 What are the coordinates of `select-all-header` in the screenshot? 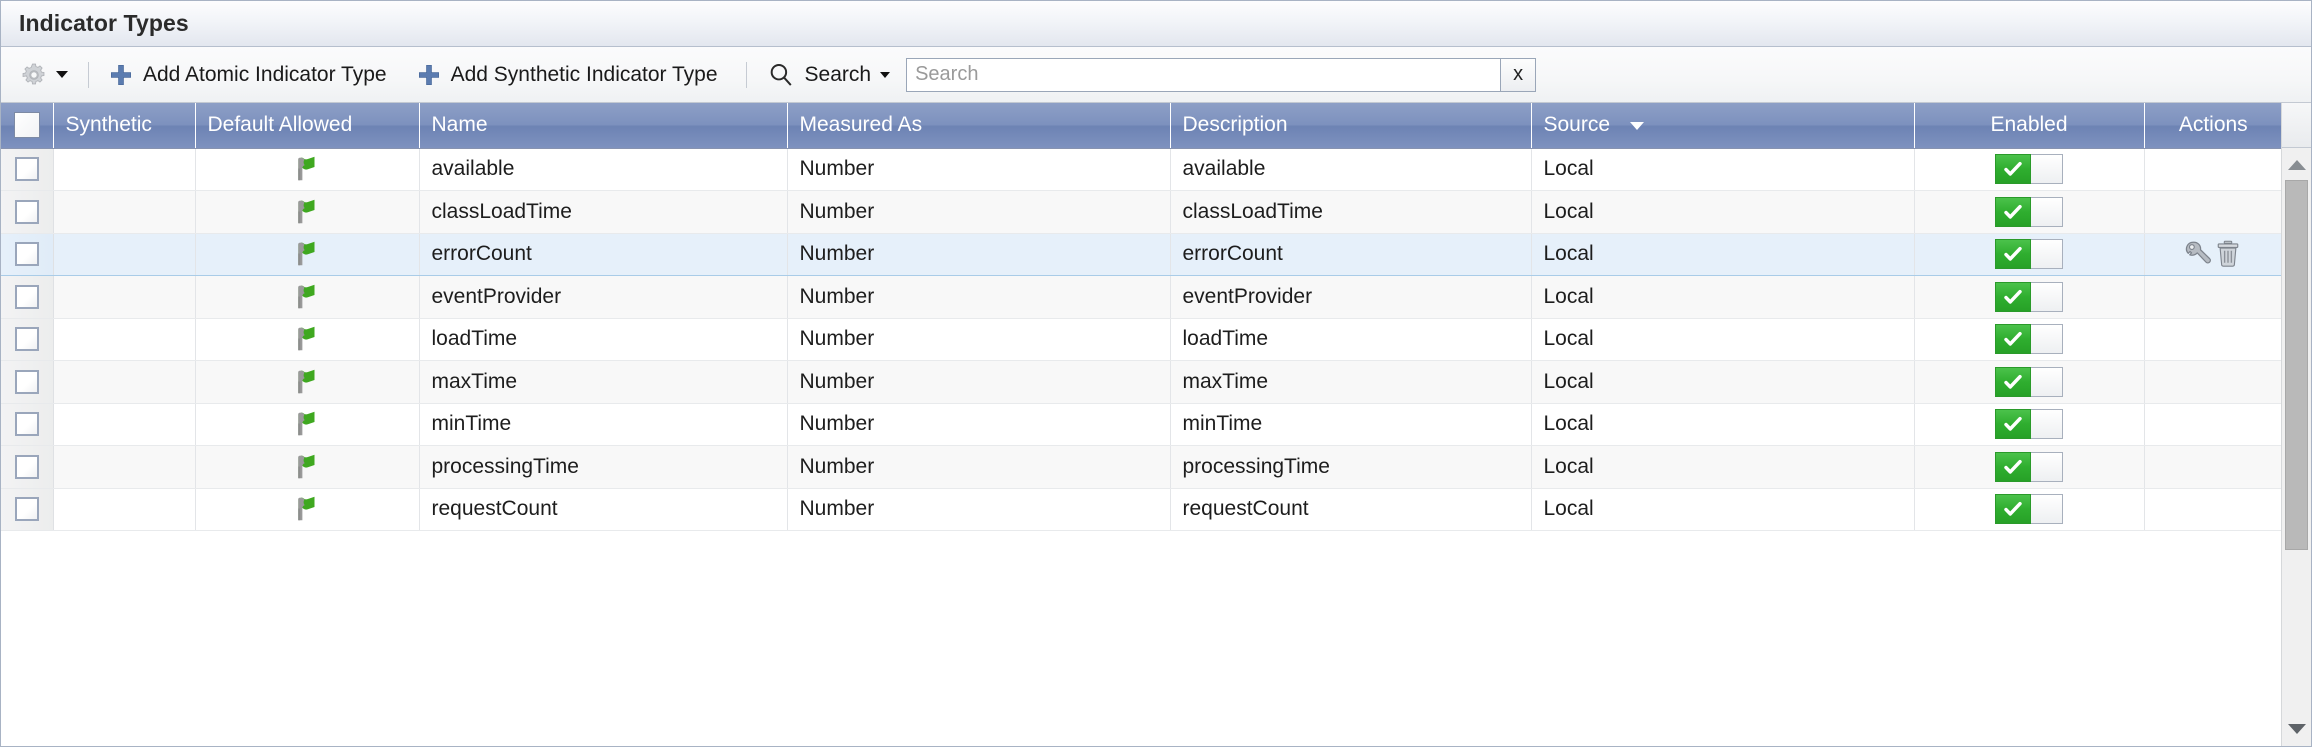 It's located at (27, 126).